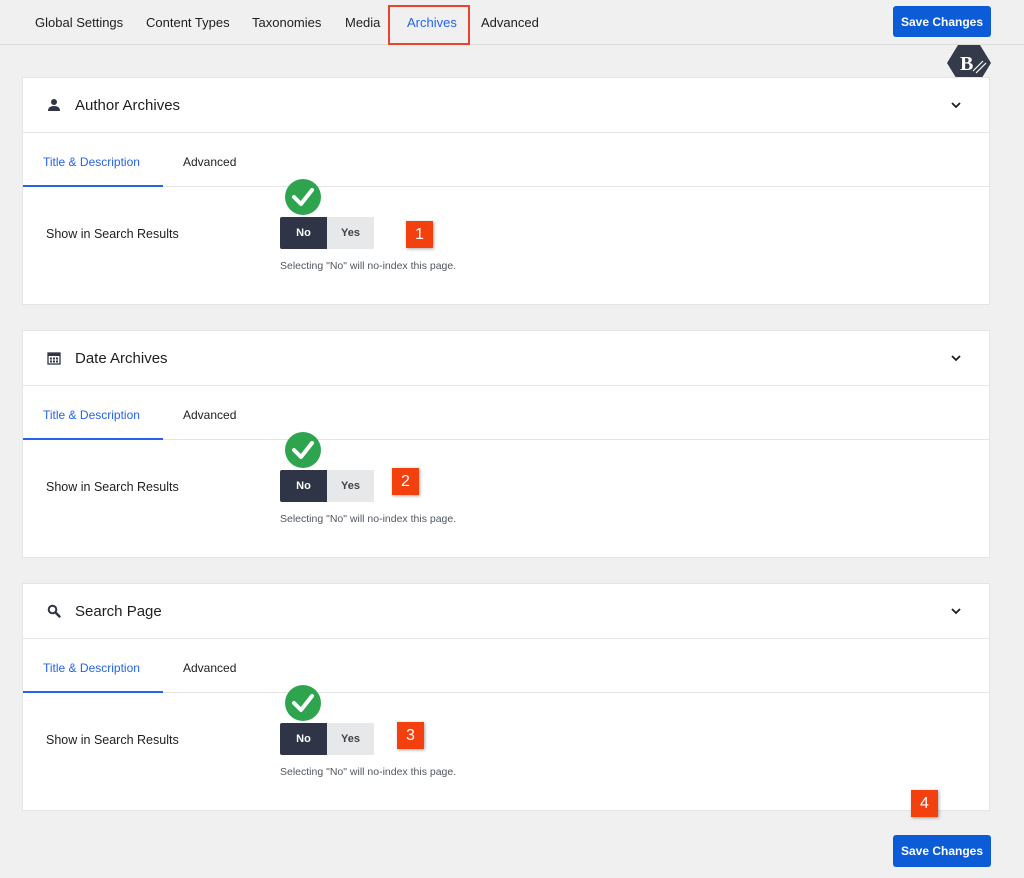 This screenshot has width=1024, height=878. What do you see at coordinates (54, 611) in the screenshot?
I see `search-icon` at bounding box center [54, 611].